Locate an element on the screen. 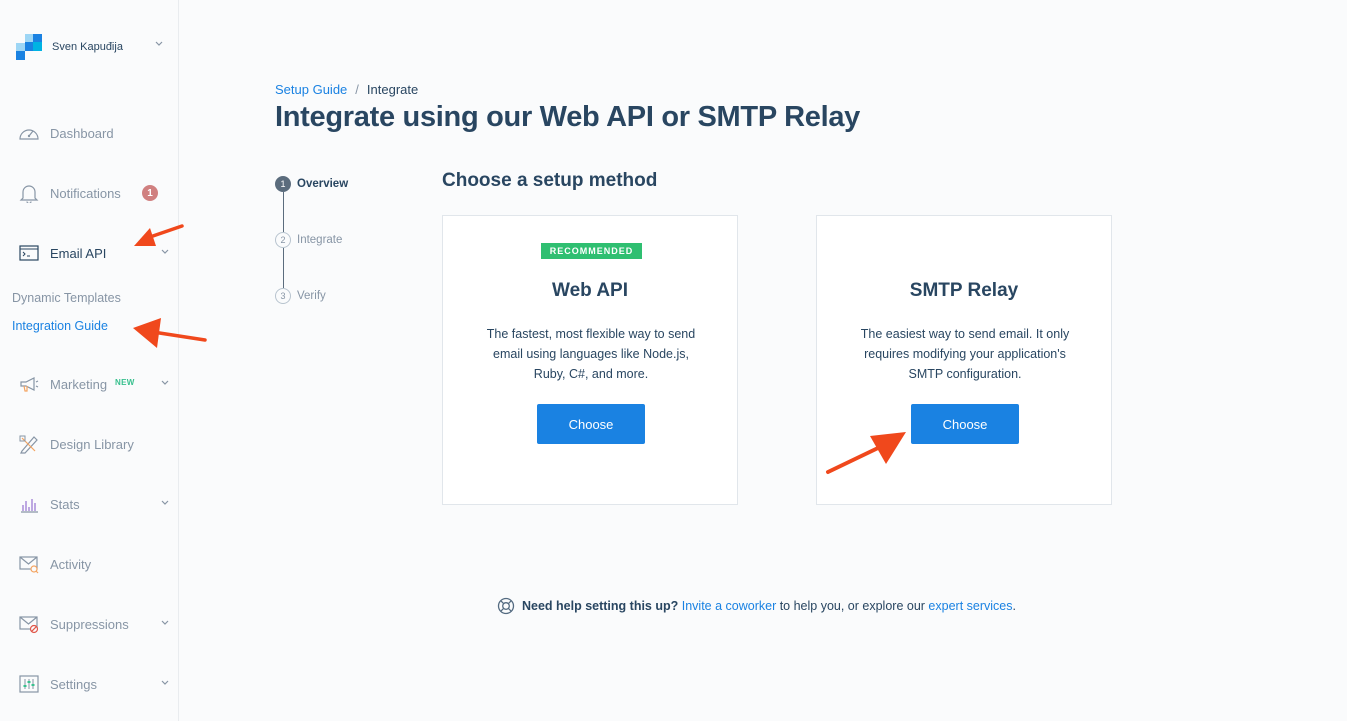 The height and width of the screenshot is (721, 1347). breadcrumb-setup-guide-link: Setup Guide is located at coordinates (311, 89).